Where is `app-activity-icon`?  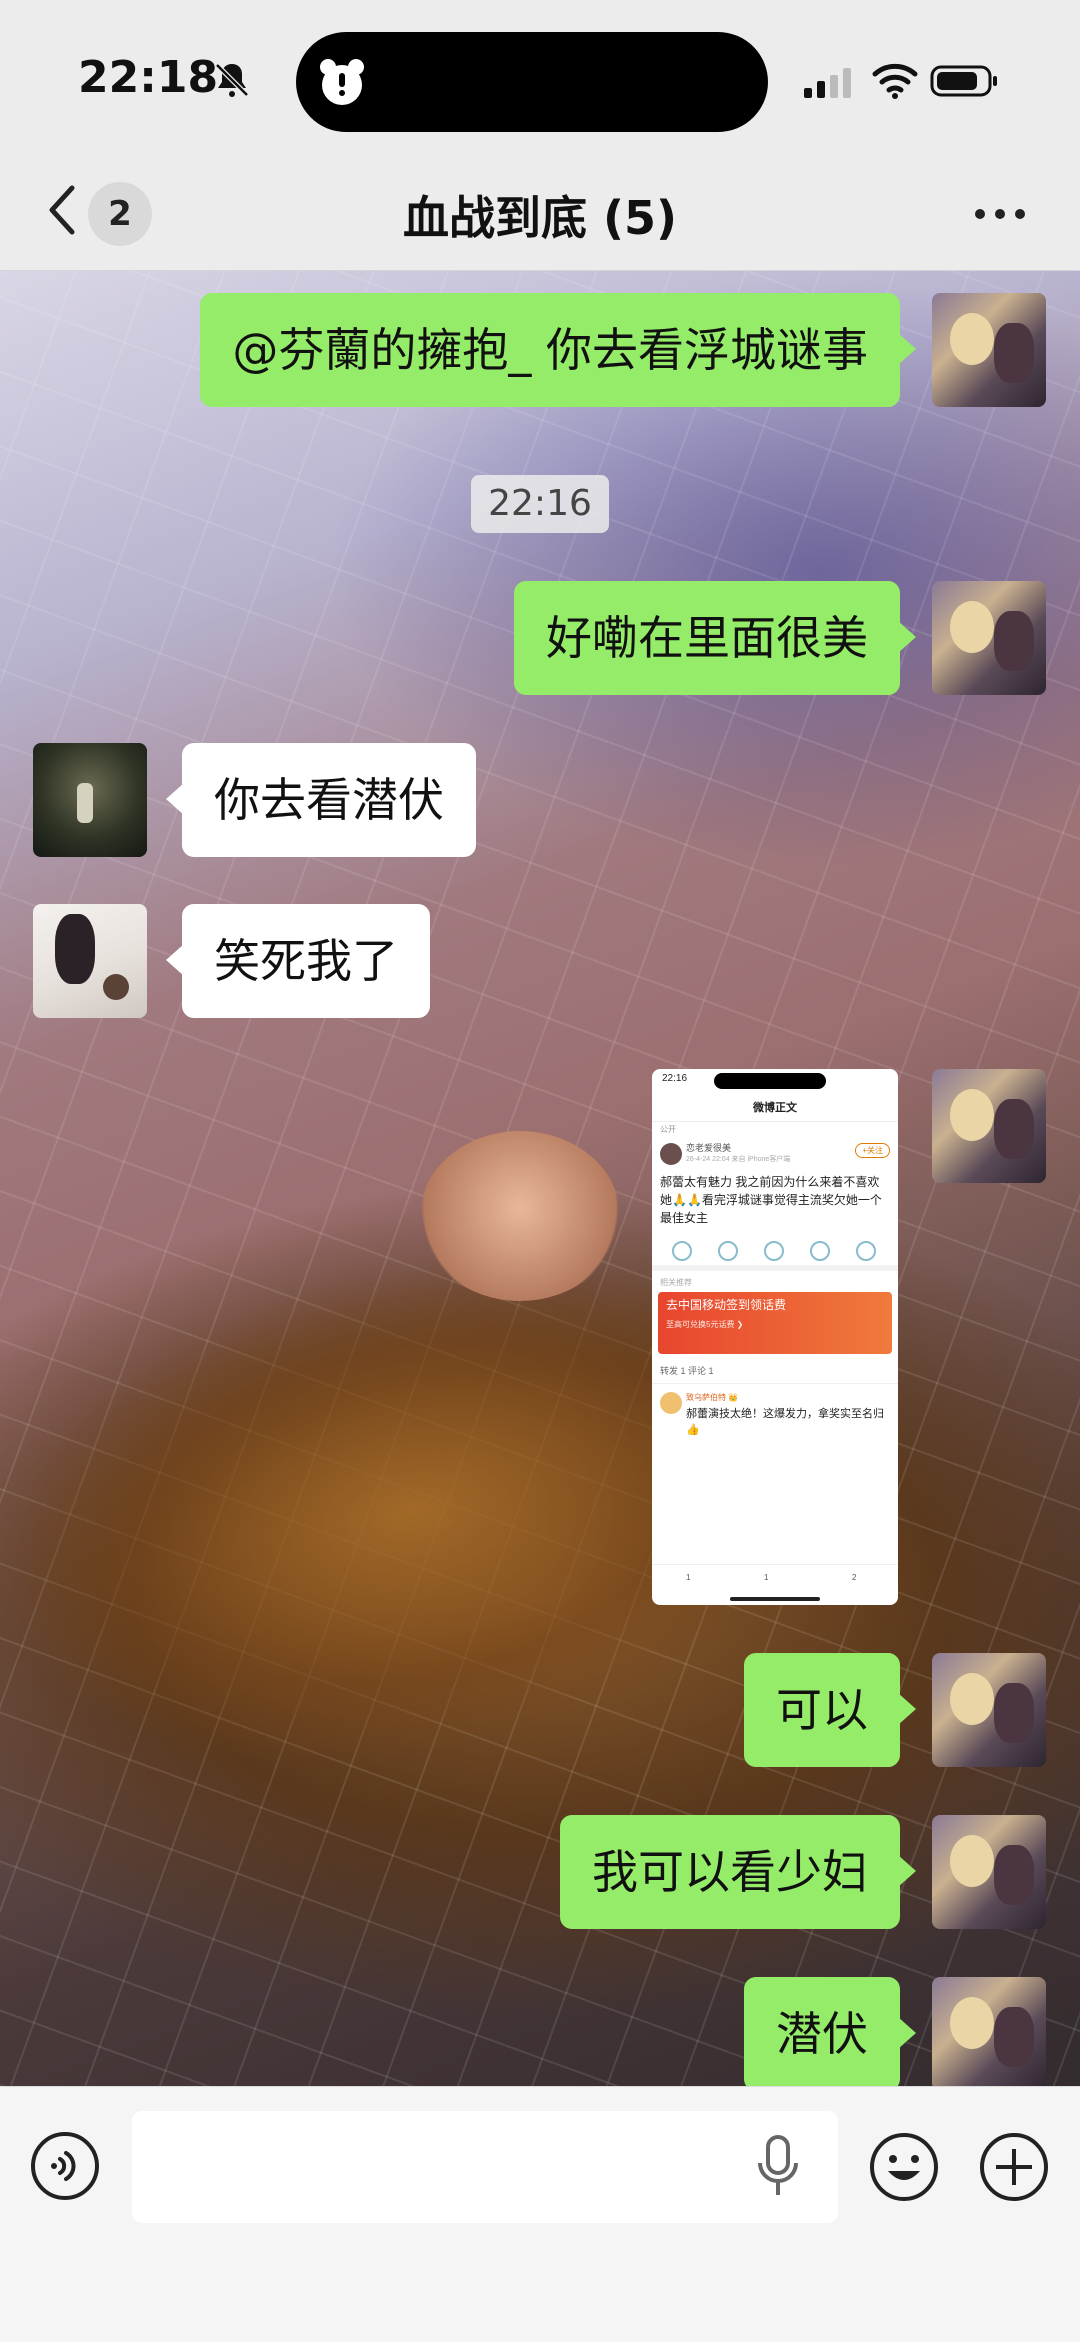
app-activity-icon is located at coordinates (342, 82).